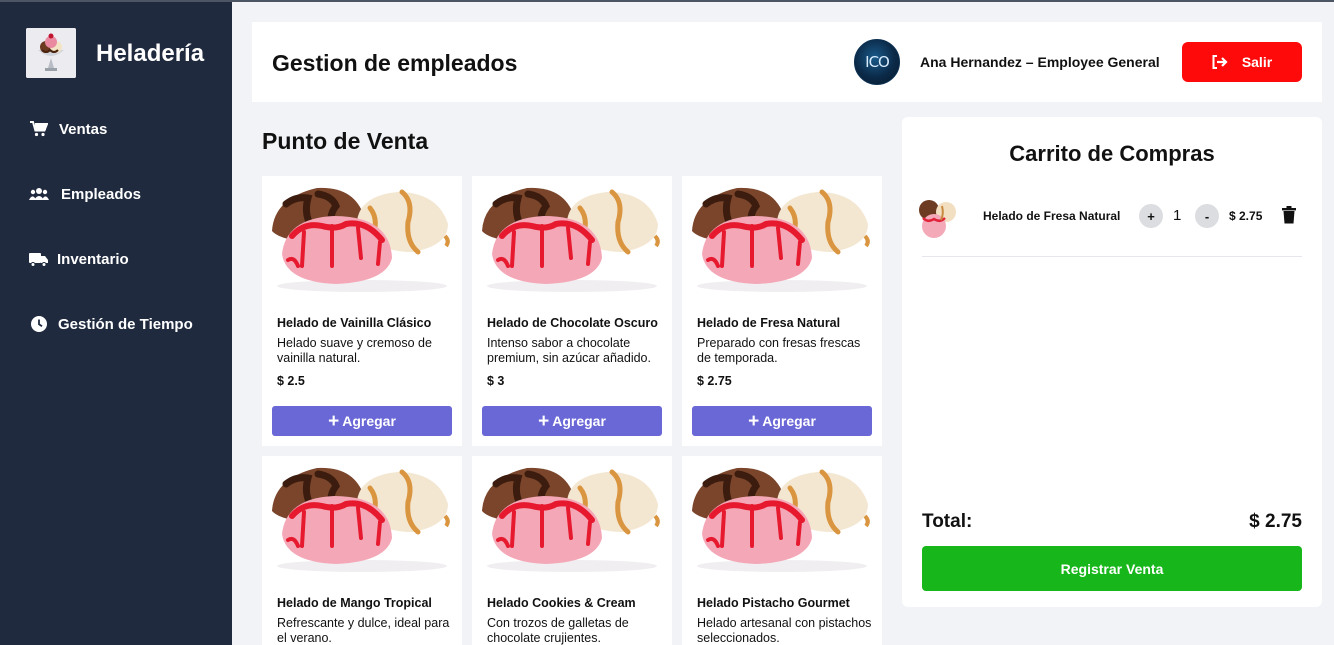  I want to click on product-price: $ 3, so click(496, 381).